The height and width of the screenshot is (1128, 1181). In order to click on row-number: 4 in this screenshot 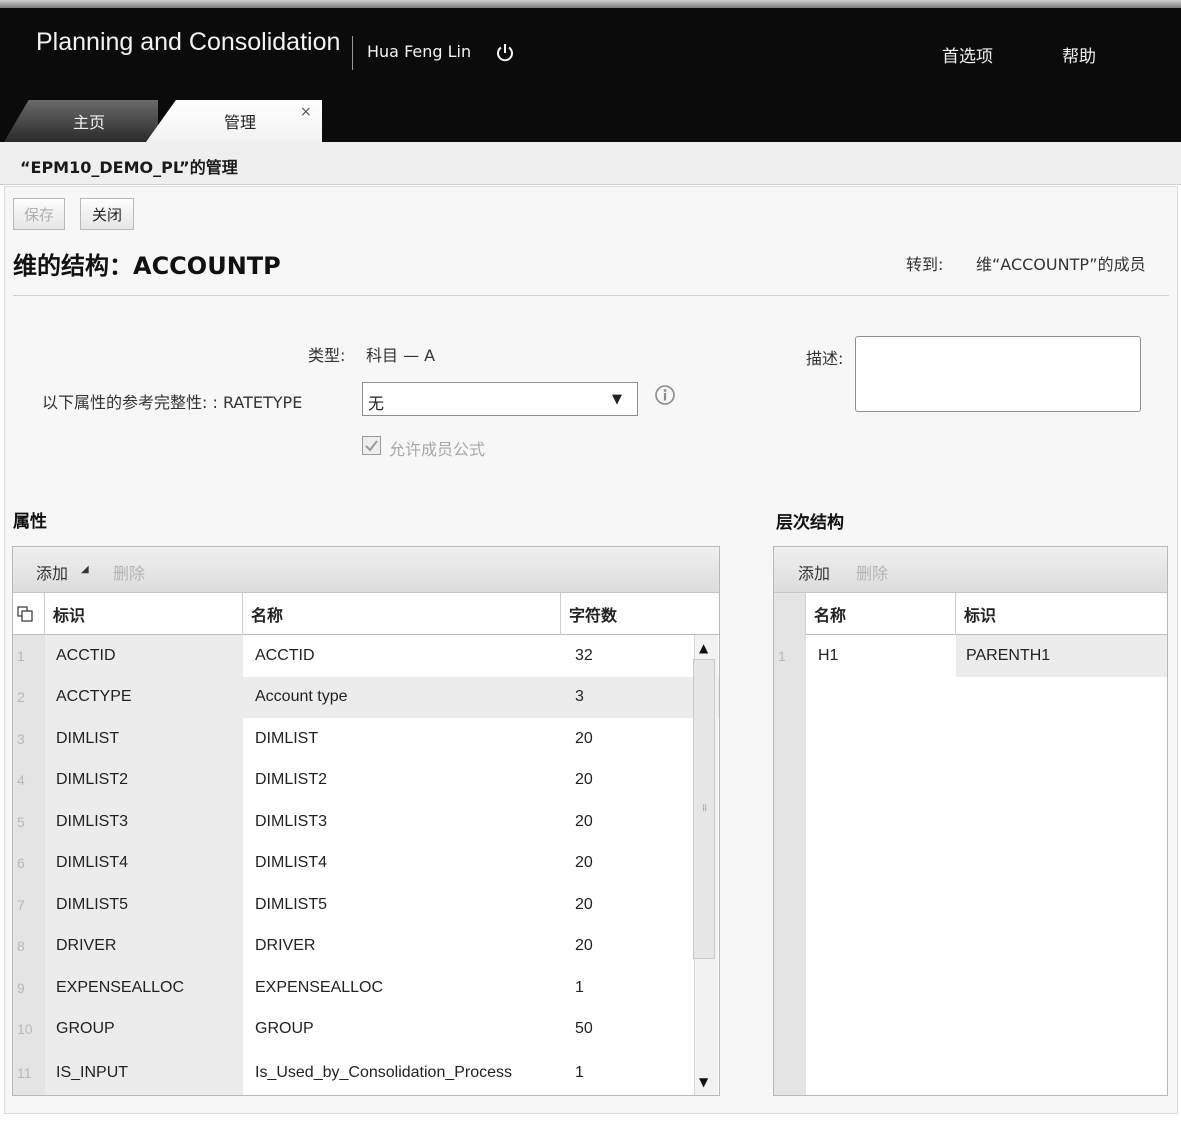, I will do `click(29, 780)`.